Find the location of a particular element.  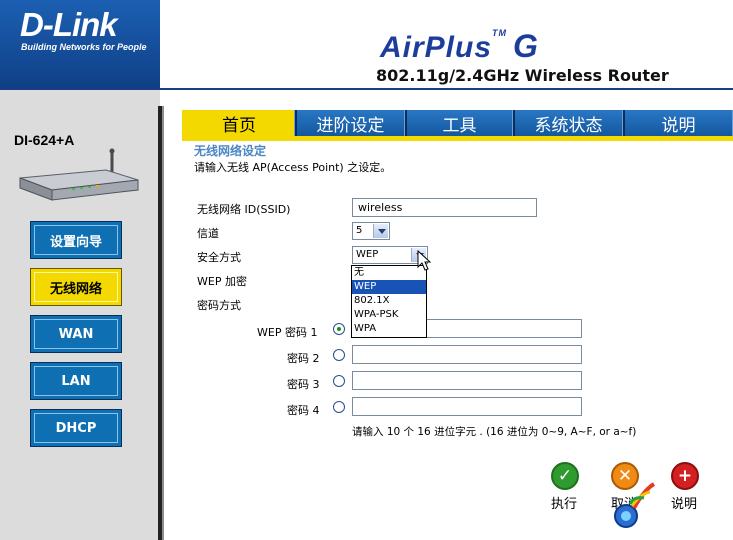

wep-key-3-input is located at coordinates (467, 380).